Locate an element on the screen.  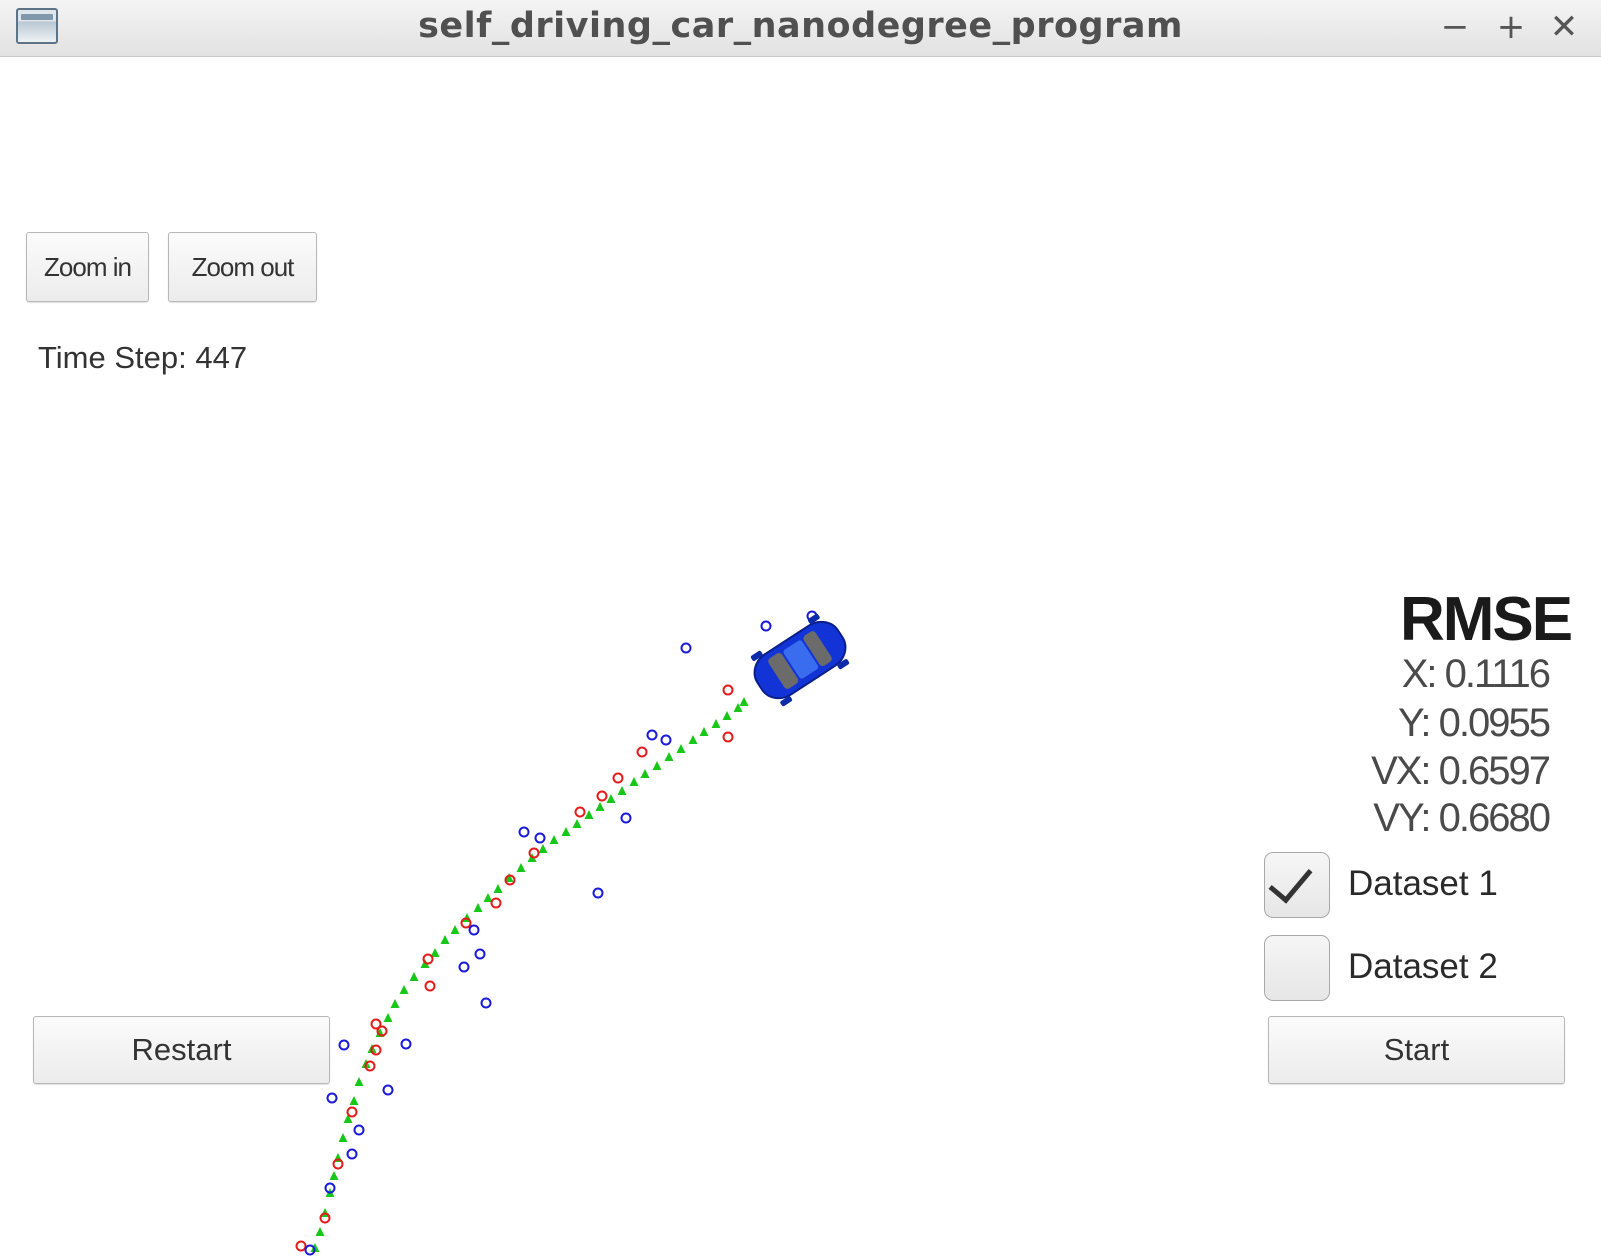
zoom-out-button: Zoom out is located at coordinates (242, 267).